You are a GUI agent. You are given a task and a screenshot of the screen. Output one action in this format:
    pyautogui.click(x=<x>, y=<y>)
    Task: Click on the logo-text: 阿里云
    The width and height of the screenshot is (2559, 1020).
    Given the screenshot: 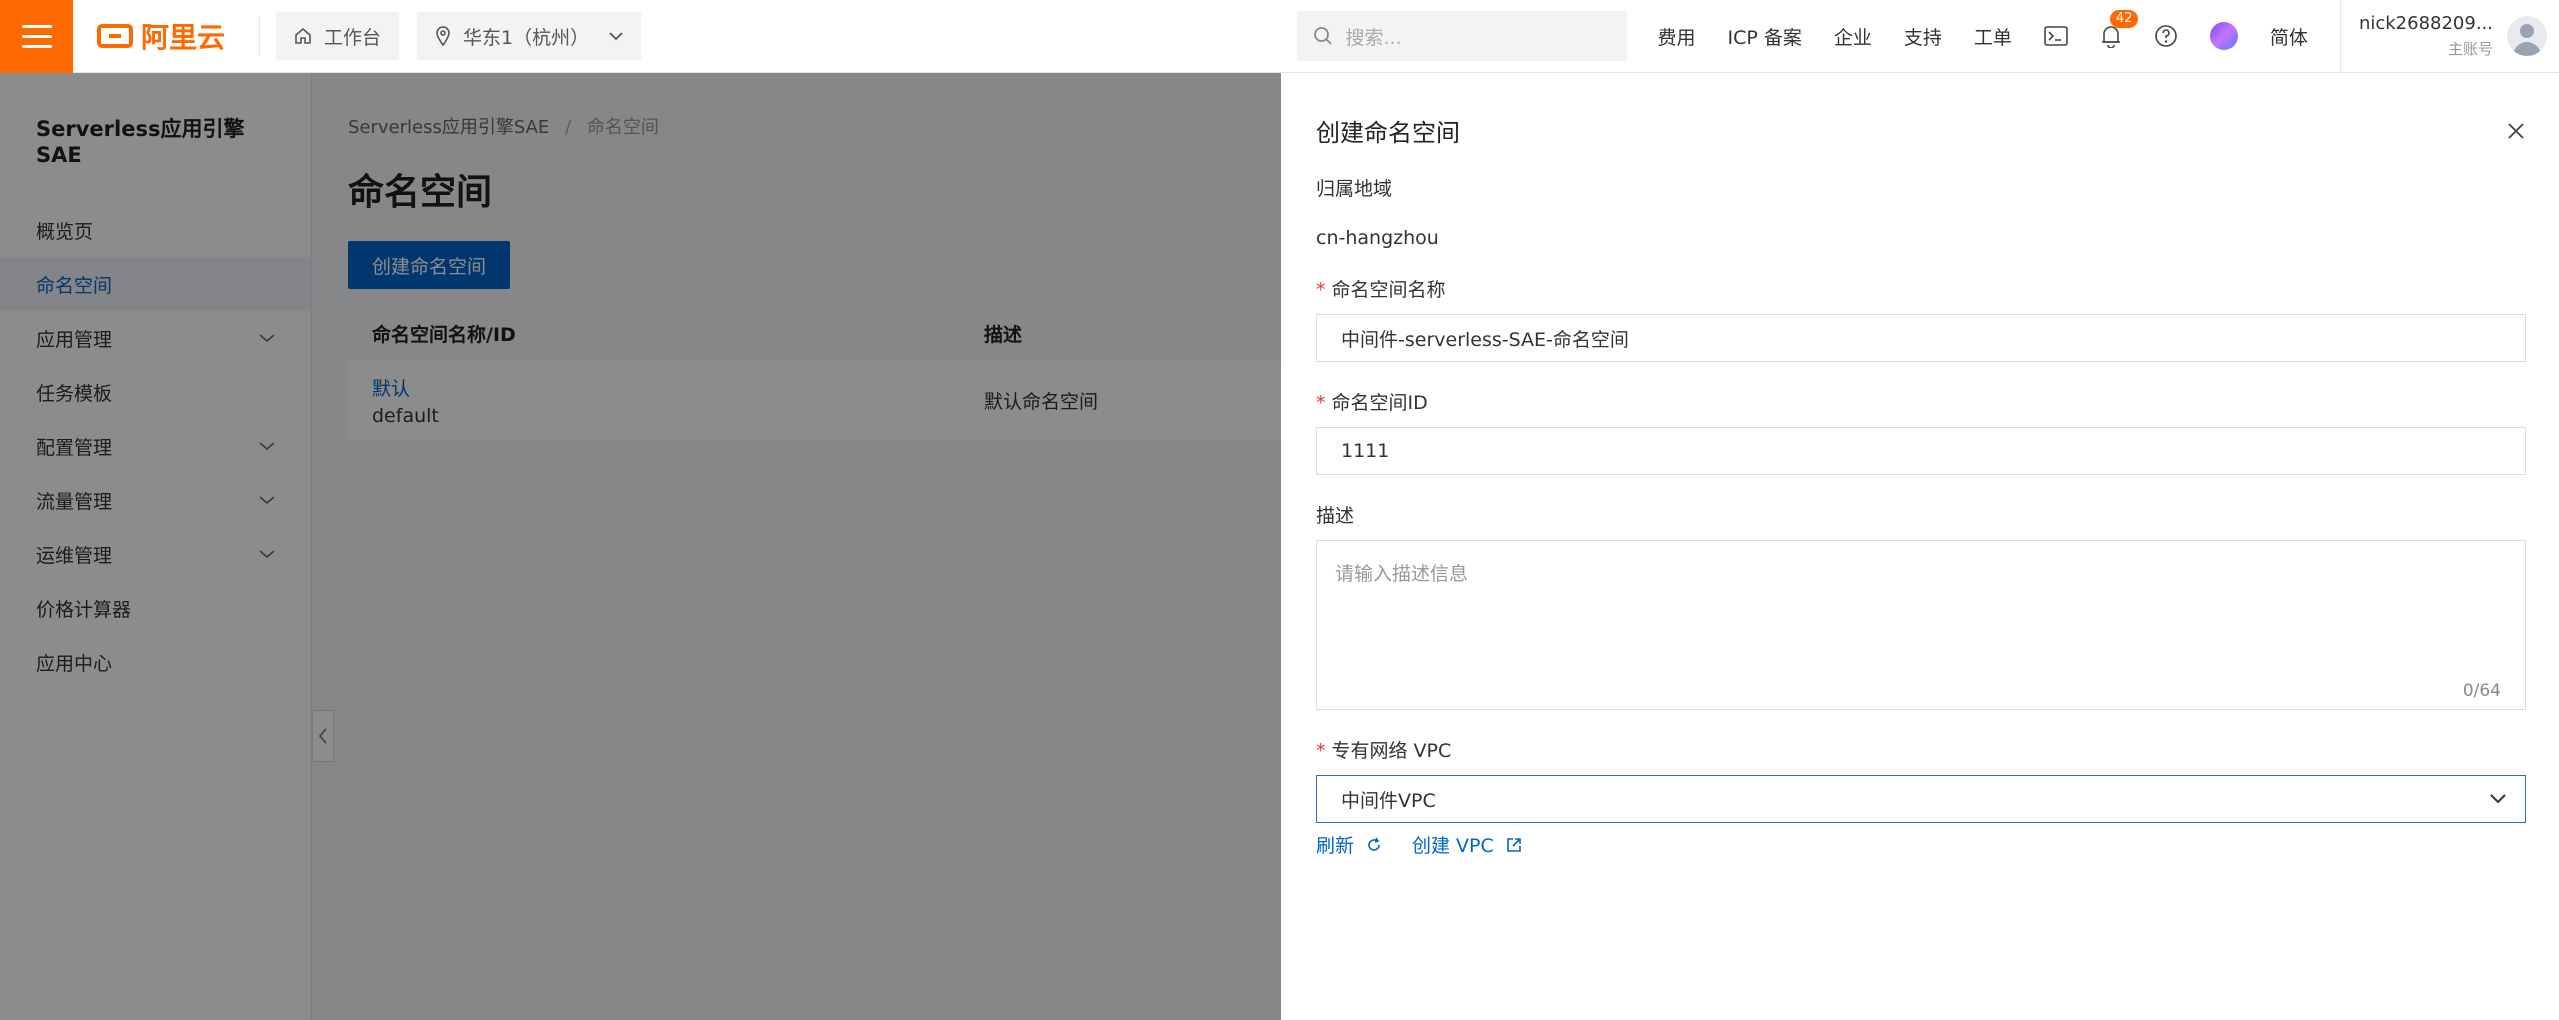 What is the action you would take?
    pyautogui.click(x=183, y=37)
    